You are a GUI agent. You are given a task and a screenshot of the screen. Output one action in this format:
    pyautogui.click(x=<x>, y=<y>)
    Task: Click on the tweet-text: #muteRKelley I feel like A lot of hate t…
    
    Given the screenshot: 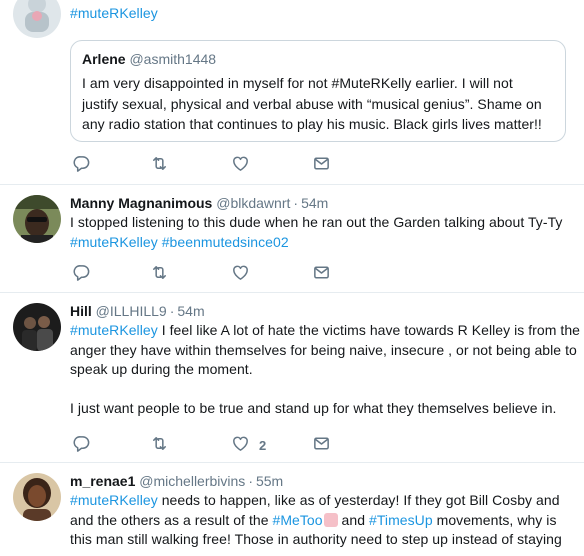 What is the action you would take?
    pyautogui.click(x=325, y=369)
    